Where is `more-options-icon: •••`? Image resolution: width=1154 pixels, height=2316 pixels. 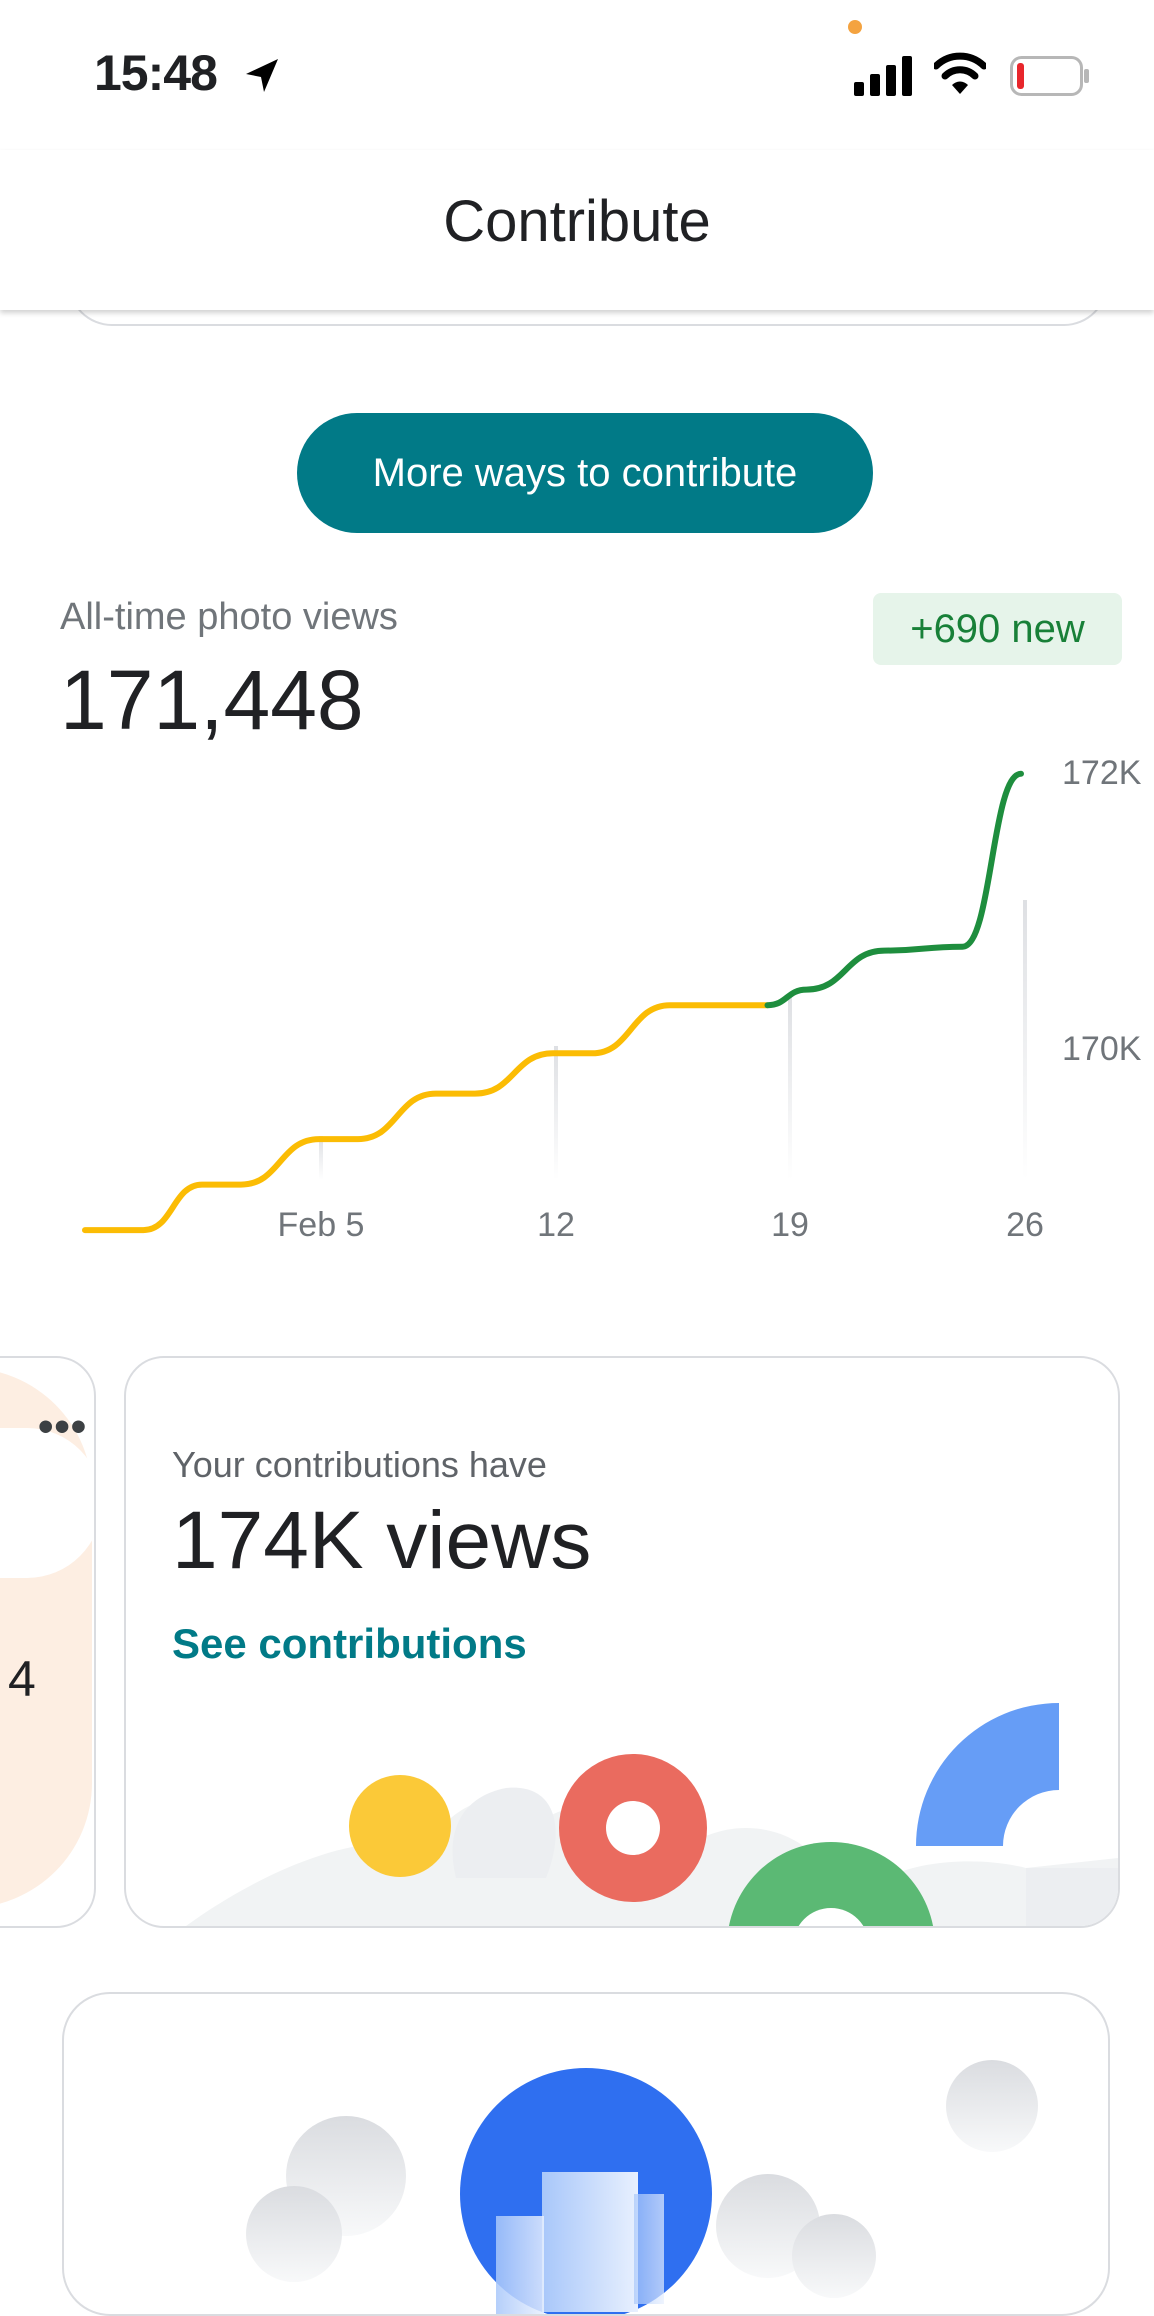 more-options-icon: ••• is located at coordinates (62, 1427).